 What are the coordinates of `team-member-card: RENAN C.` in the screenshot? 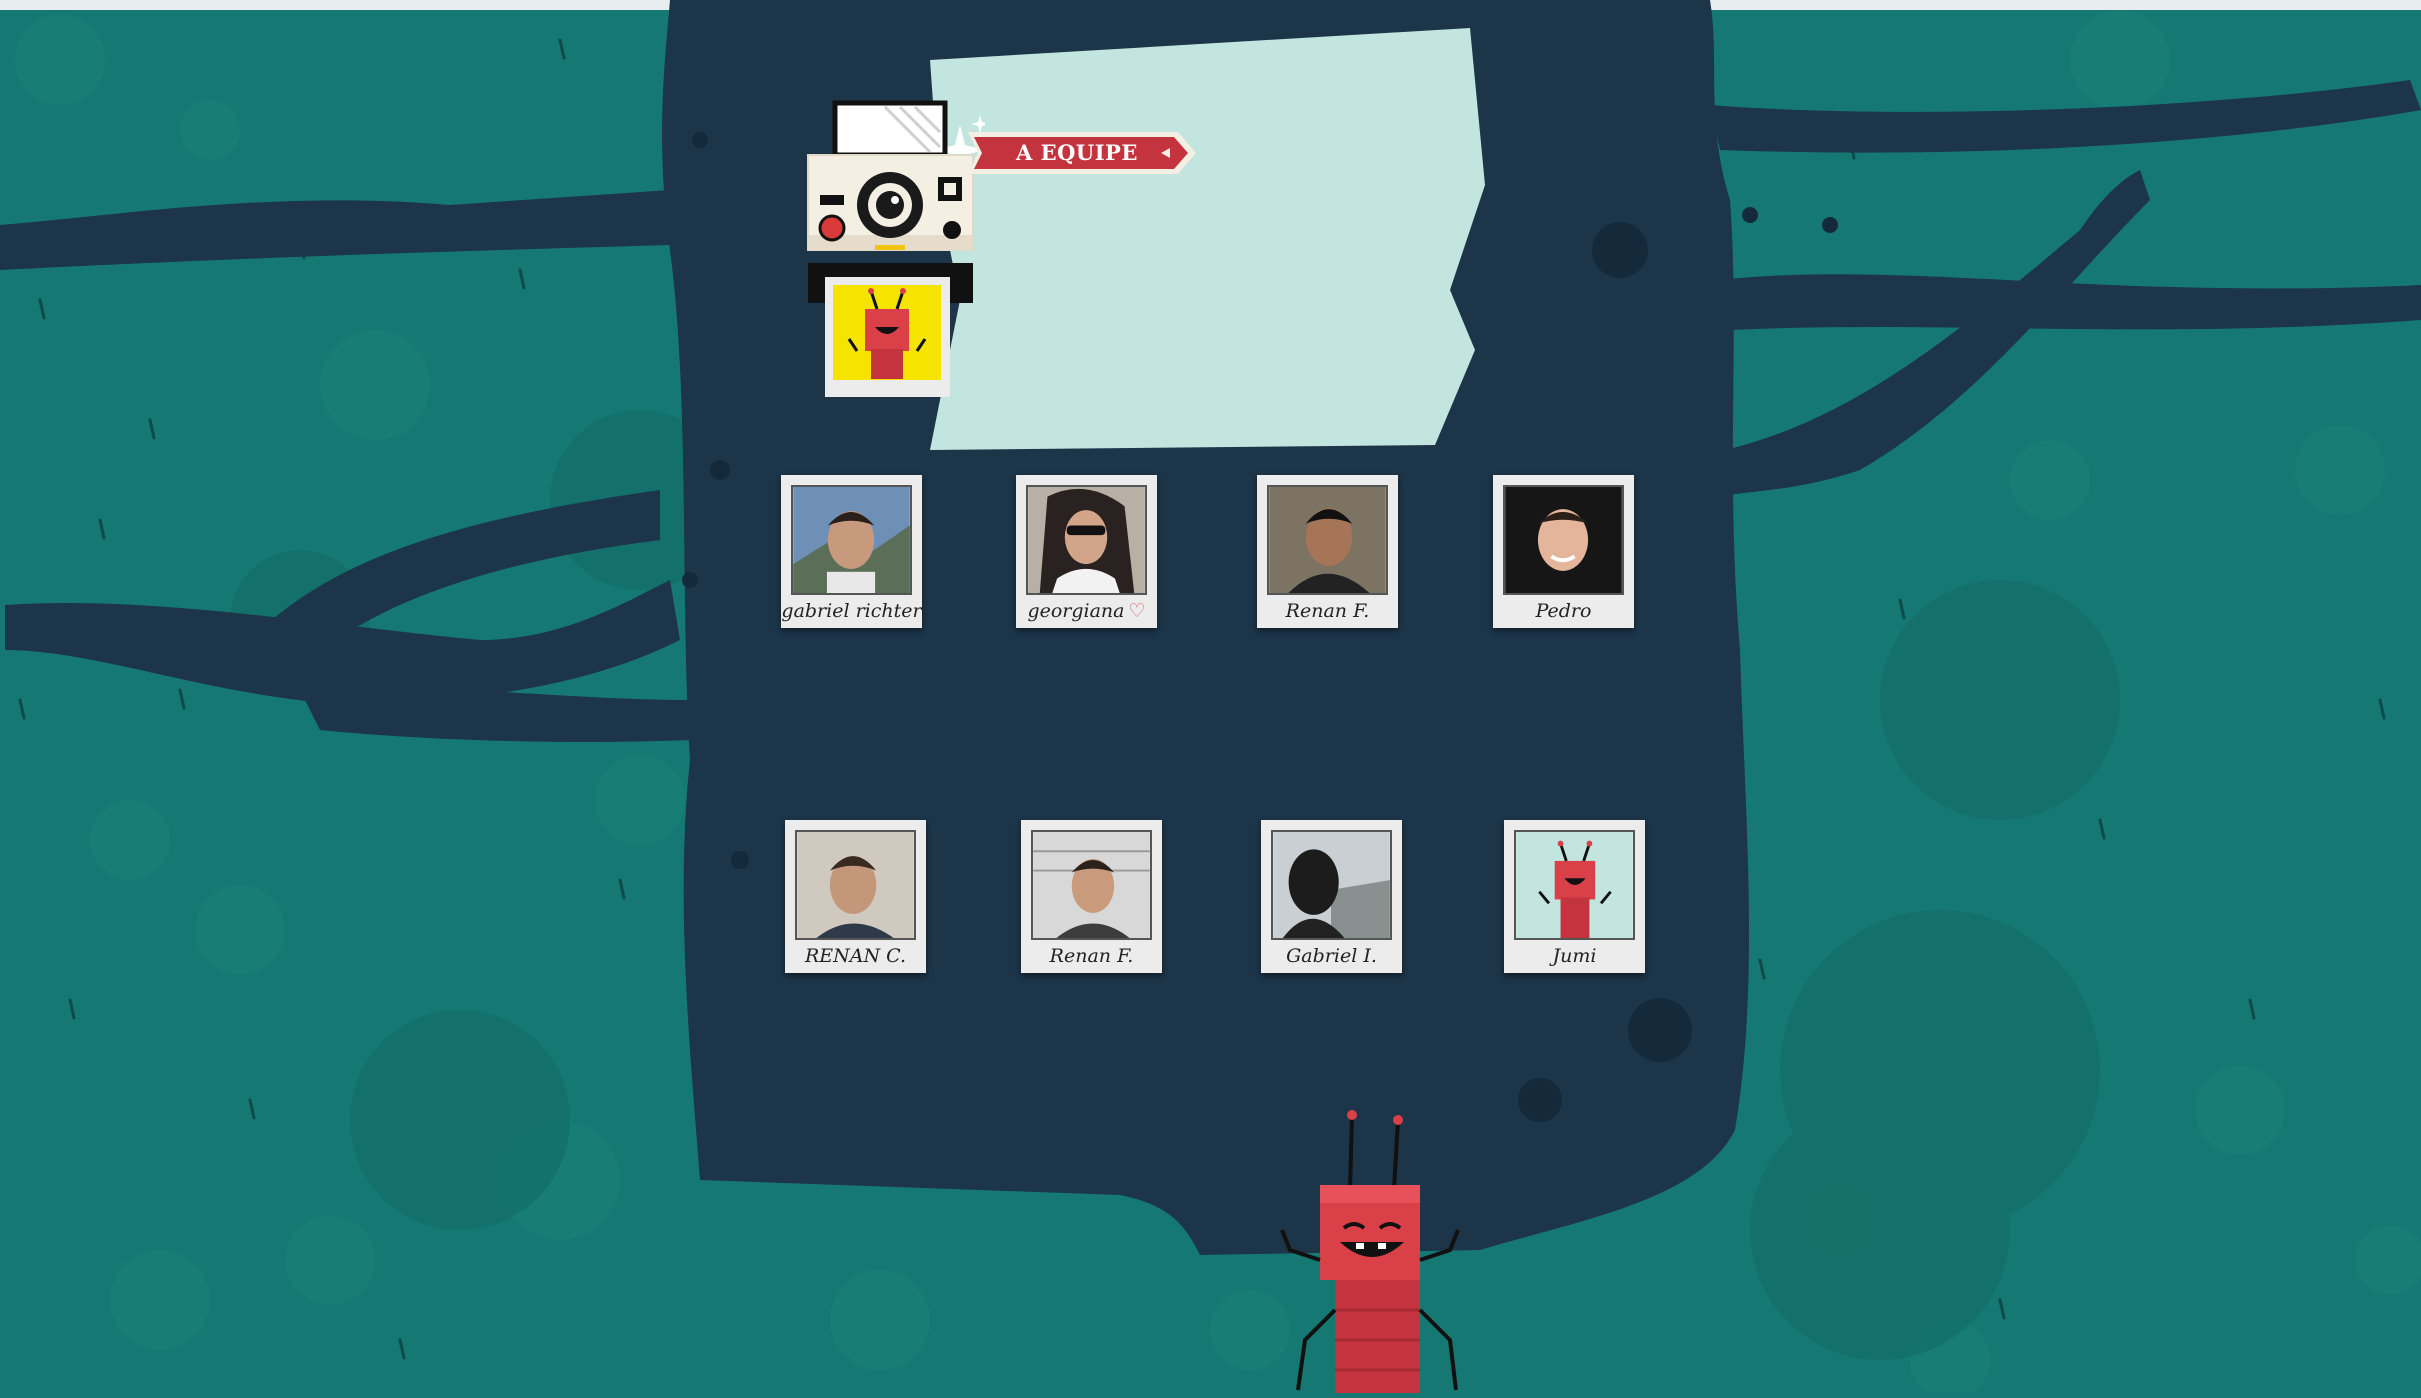 It's located at (855, 896).